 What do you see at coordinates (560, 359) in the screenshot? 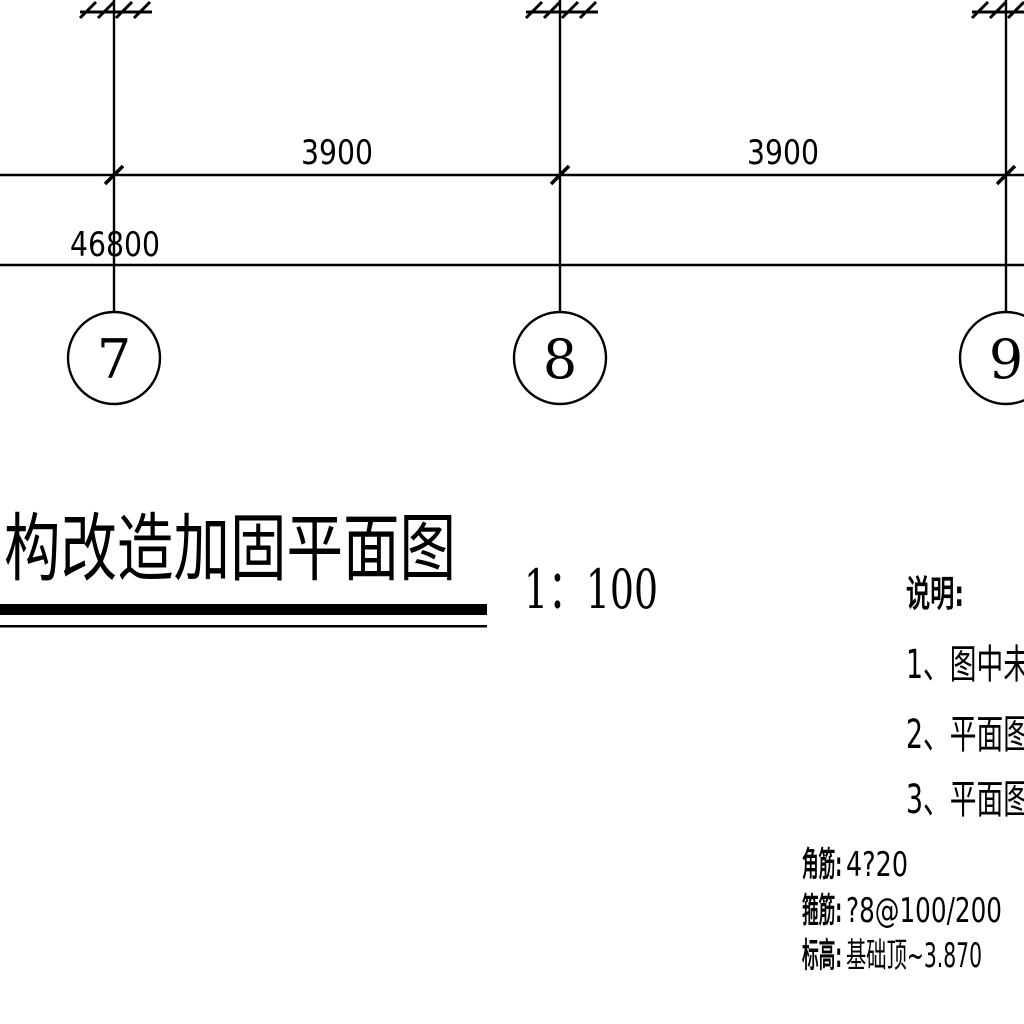
I see `axis-label-8: 8` at bounding box center [560, 359].